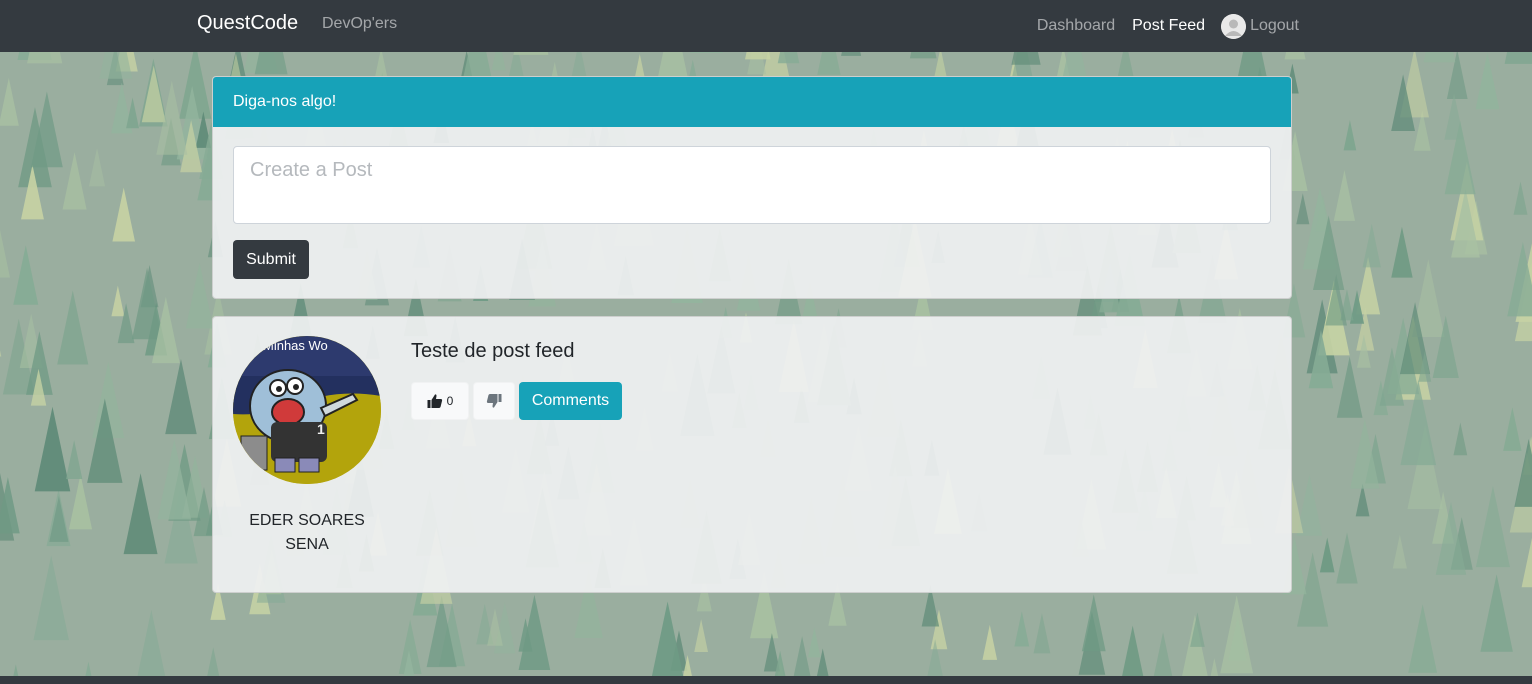 The width and height of the screenshot is (1532, 684). What do you see at coordinates (570, 401) in the screenshot?
I see `comments-button: Comments` at bounding box center [570, 401].